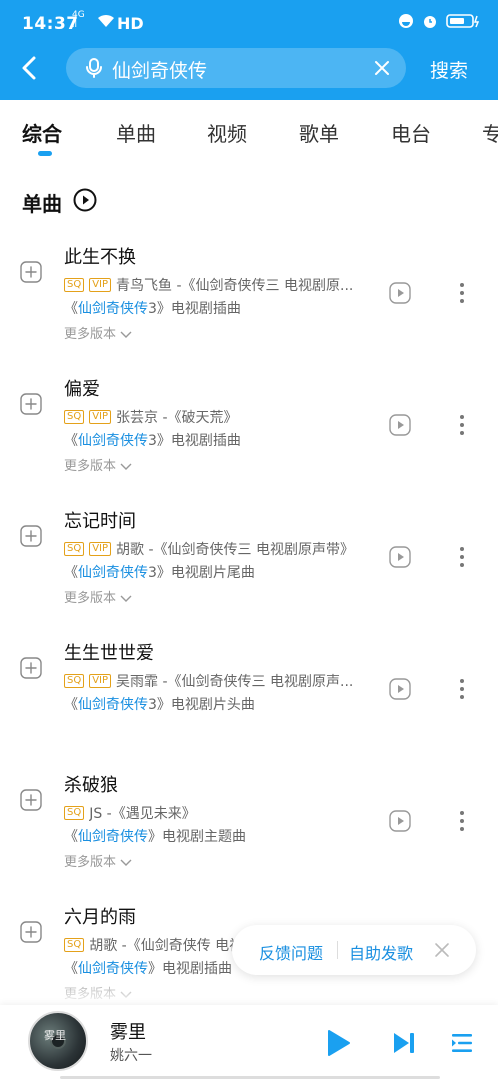  What do you see at coordinates (291, 952) in the screenshot?
I see `feedback-button: 反馈问题` at bounding box center [291, 952].